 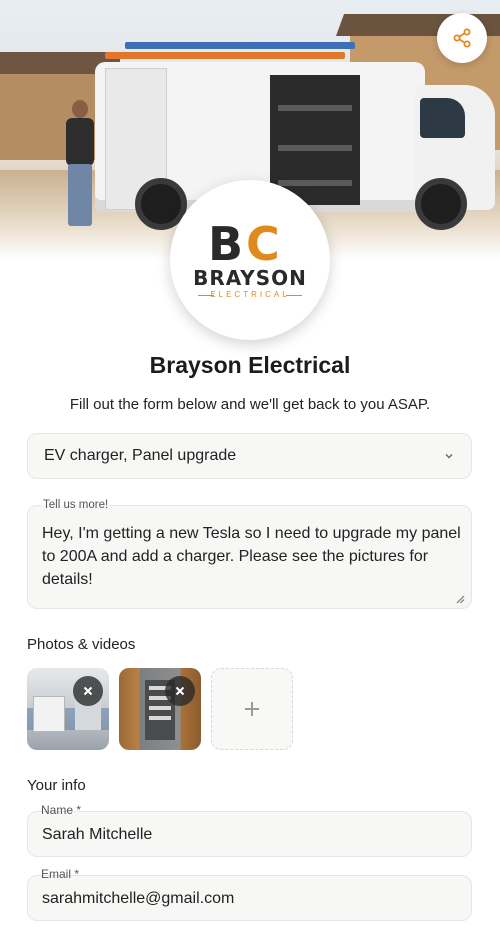 What do you see at coordinates (56, 785) in the screenshot?
I see `your-info-title: Your info` at bounding box center [56, 785].